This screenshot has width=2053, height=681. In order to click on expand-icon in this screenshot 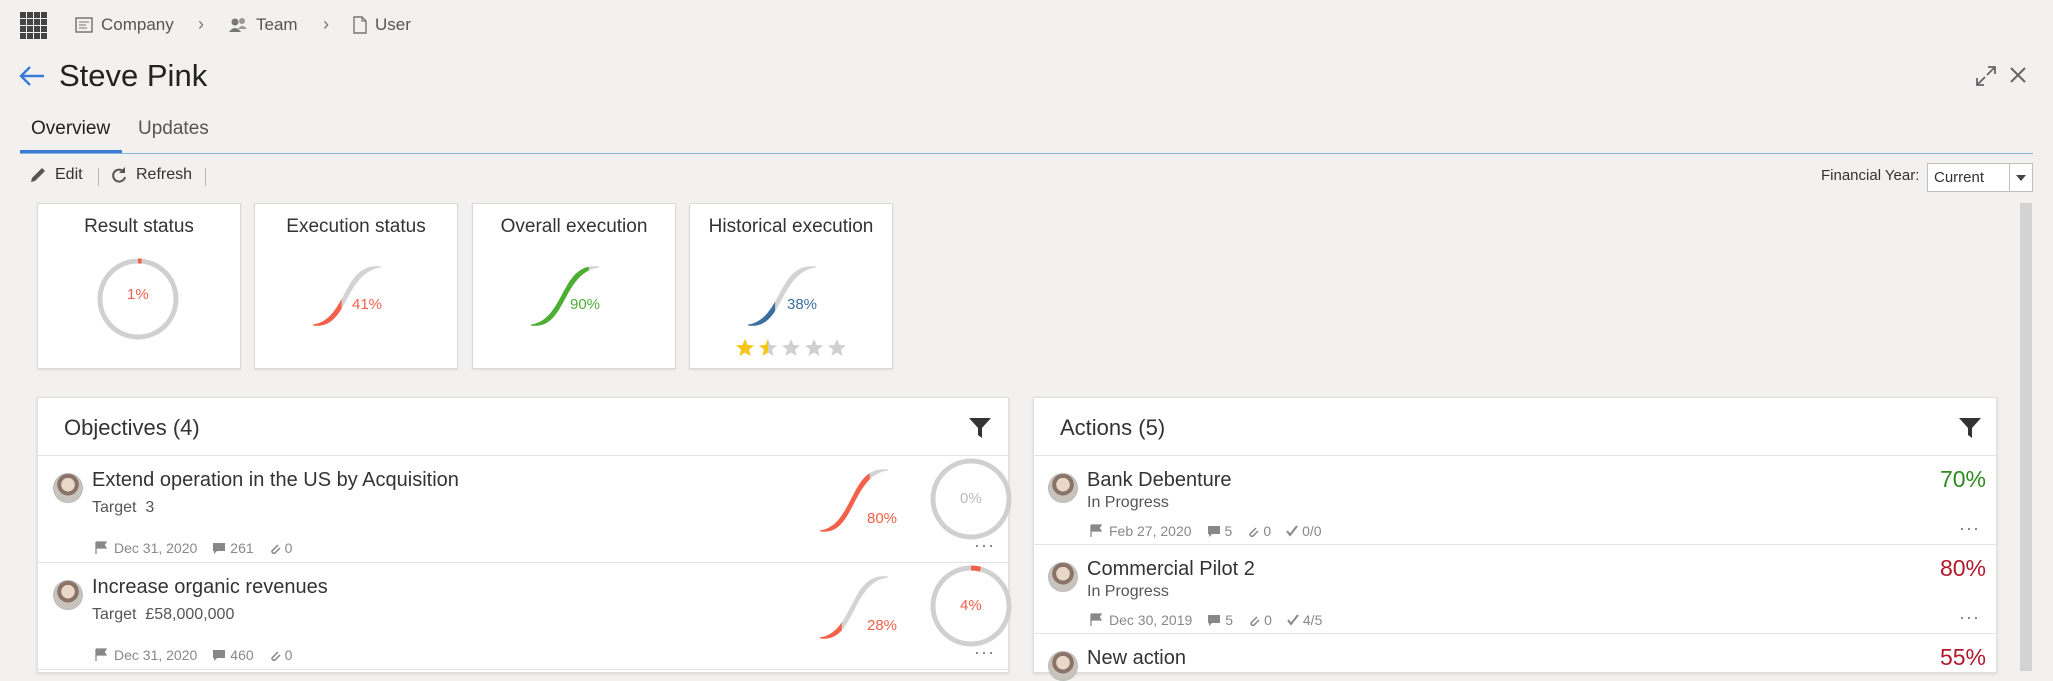, I will do `click(1986, 76)`.